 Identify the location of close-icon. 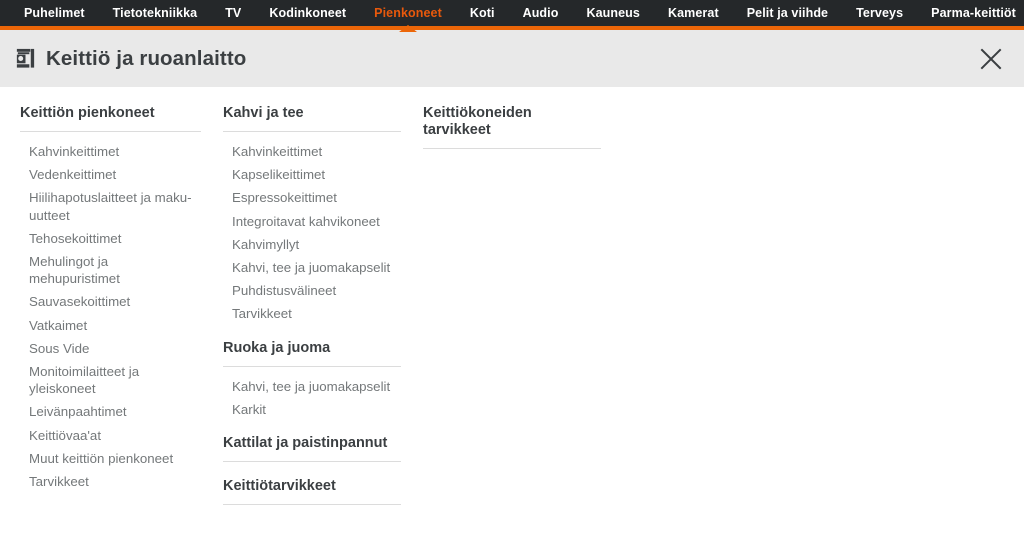
(991, 58).